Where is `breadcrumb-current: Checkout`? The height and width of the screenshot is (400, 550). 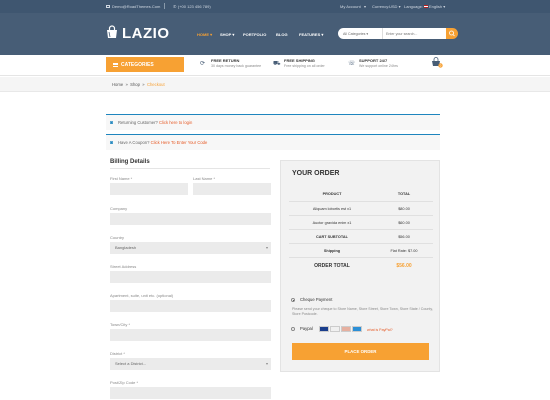
breadcrumb-current: Checkout is located at coordinates (155, 84).